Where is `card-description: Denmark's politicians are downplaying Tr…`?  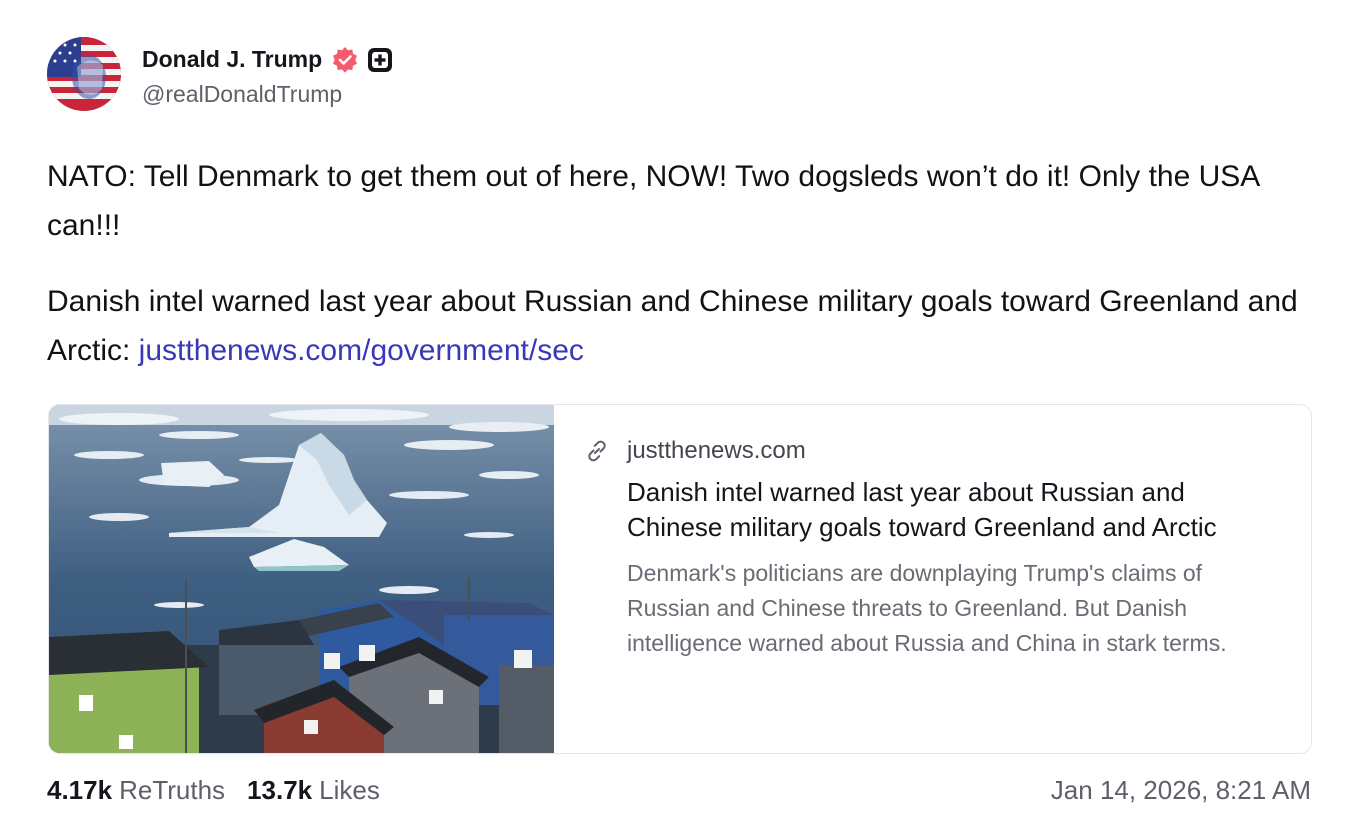 card-description: Denmark's politicians are downplaying Tr… is located at coordinates (927, 608).